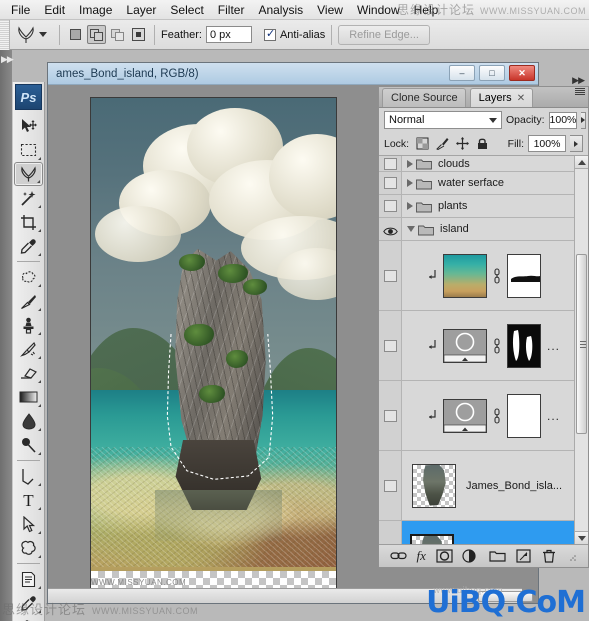 The width and height of the screenshot is (589, 621). What do you see at coordinates (228, 34) in the screenshot?
I see `feather-input` at bounding box center [228, 34].